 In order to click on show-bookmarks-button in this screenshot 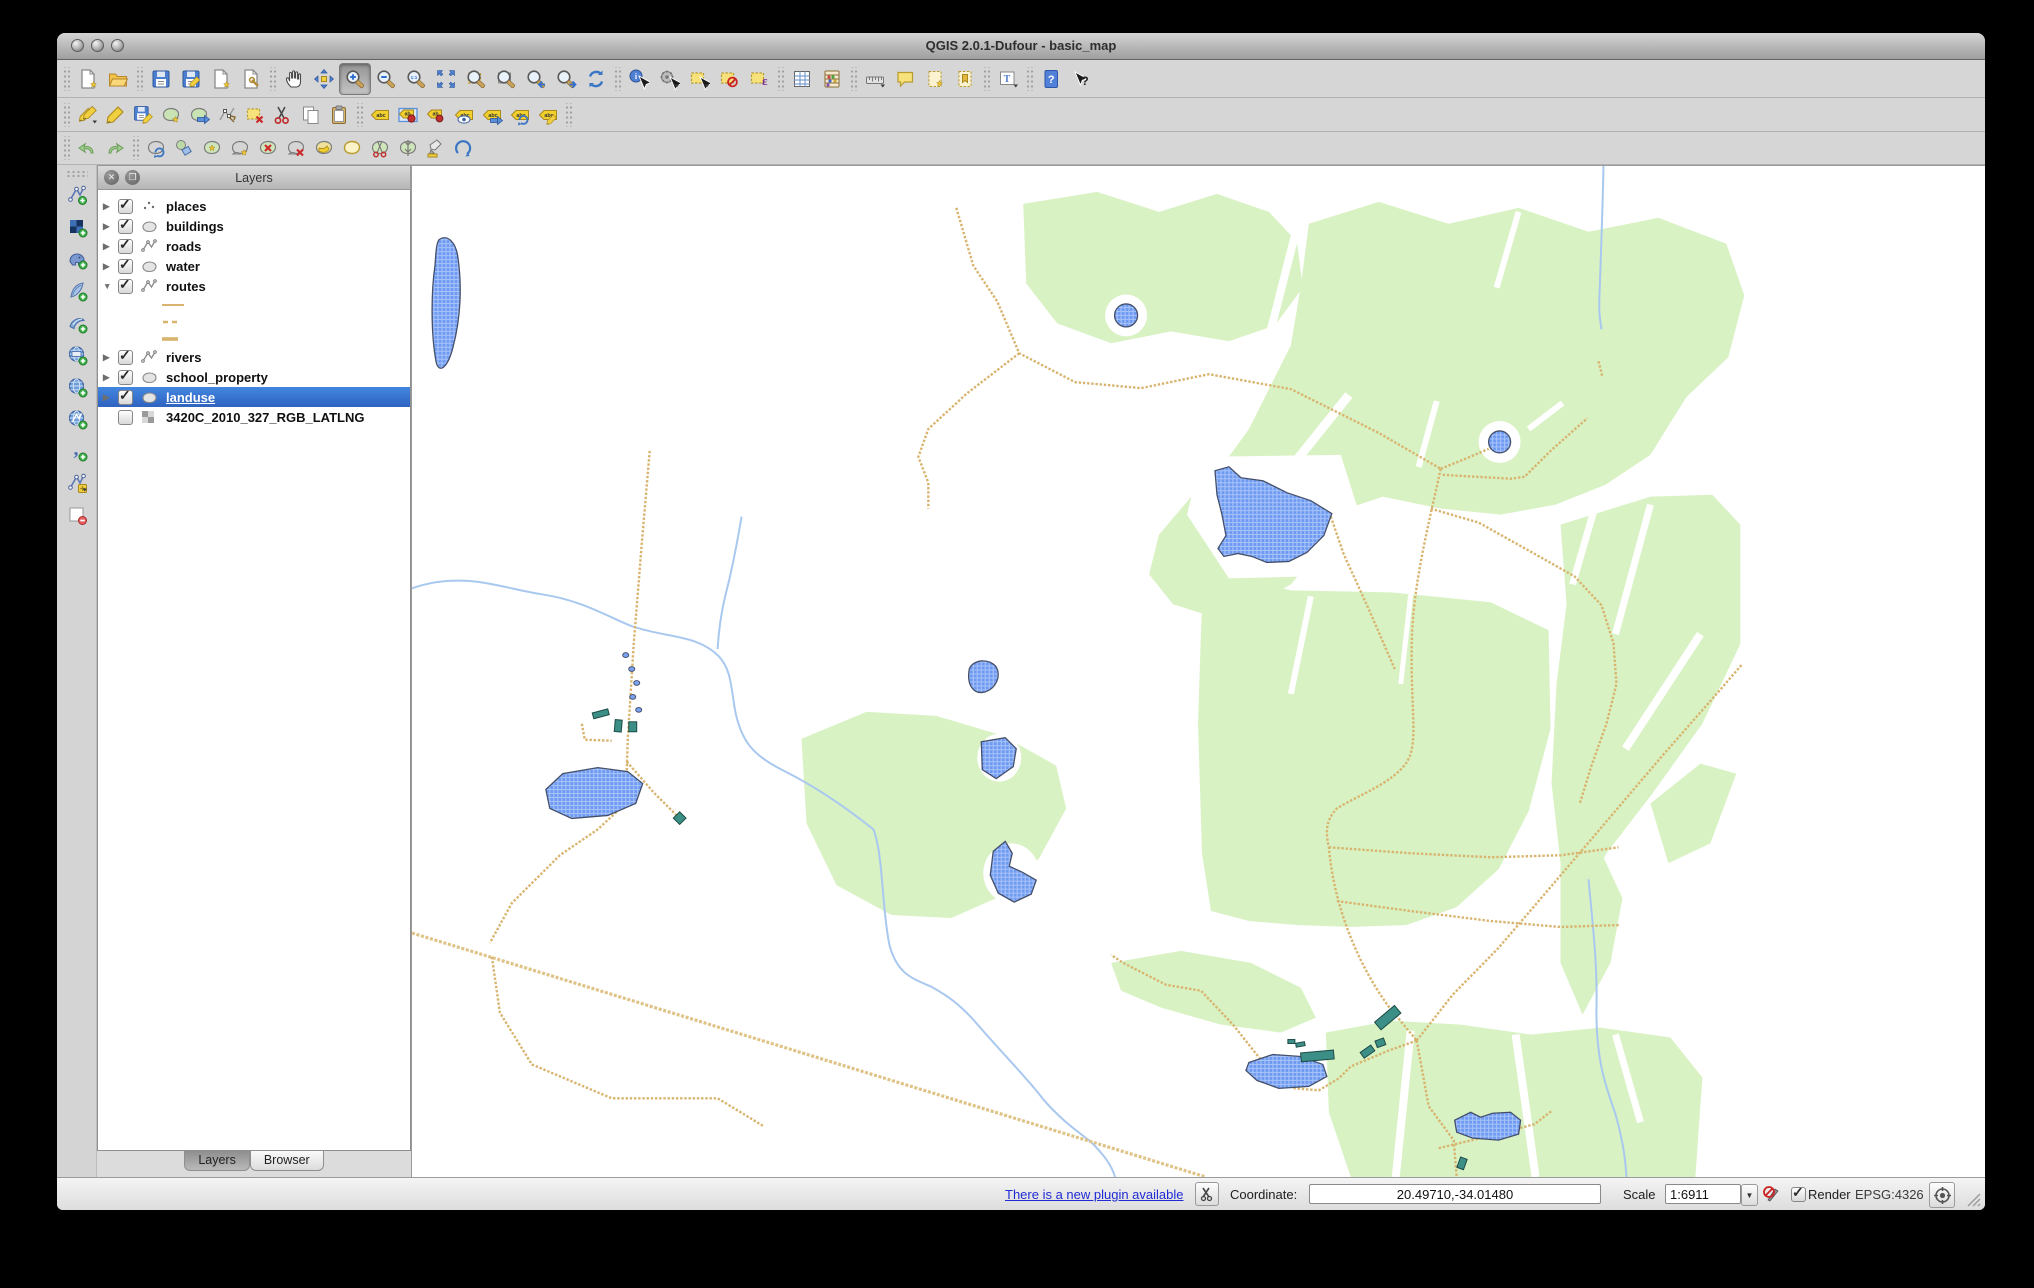, I will do `click(965, 79)`.